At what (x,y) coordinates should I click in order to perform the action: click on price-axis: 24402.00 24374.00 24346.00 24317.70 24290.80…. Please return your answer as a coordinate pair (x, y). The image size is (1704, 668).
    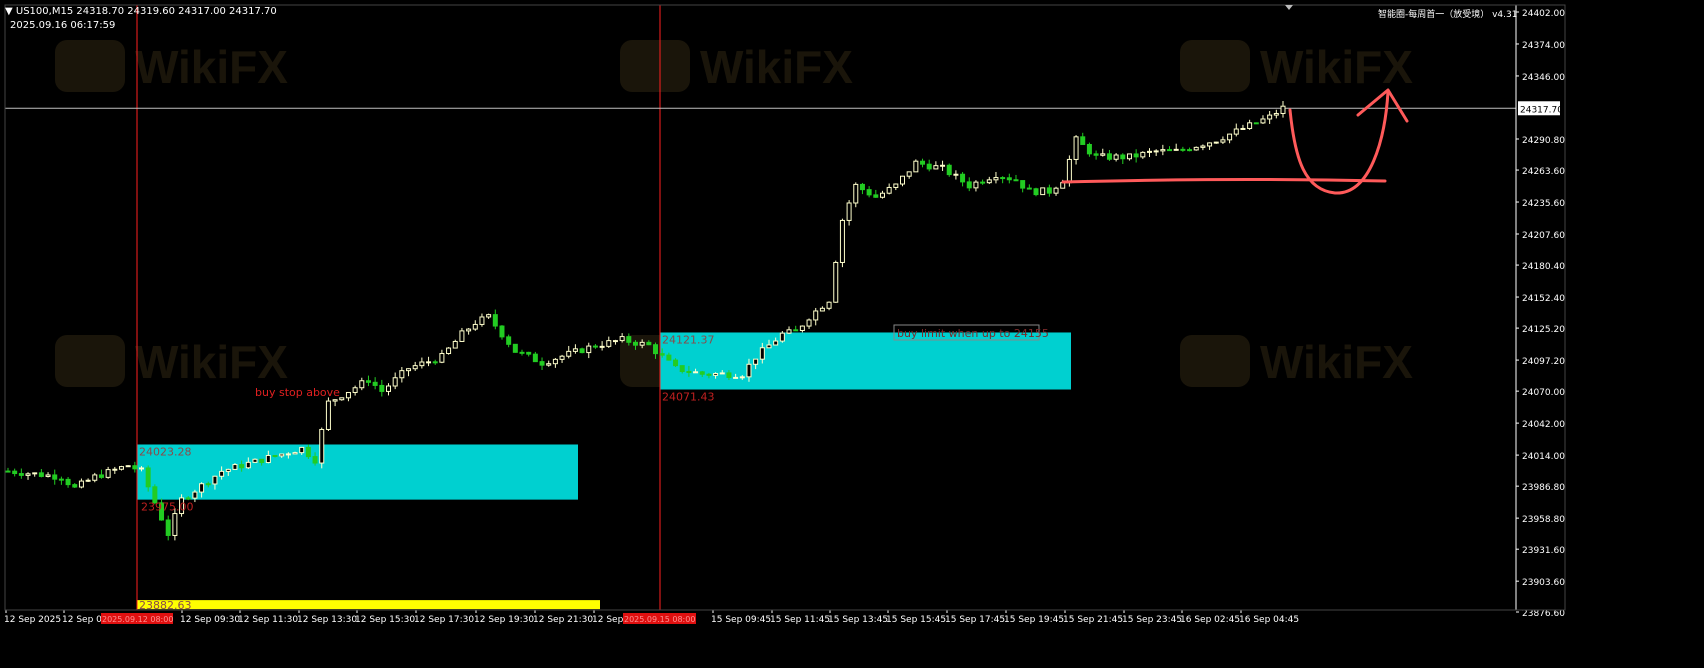
    Looking at the image, I should click on (1540, 312).